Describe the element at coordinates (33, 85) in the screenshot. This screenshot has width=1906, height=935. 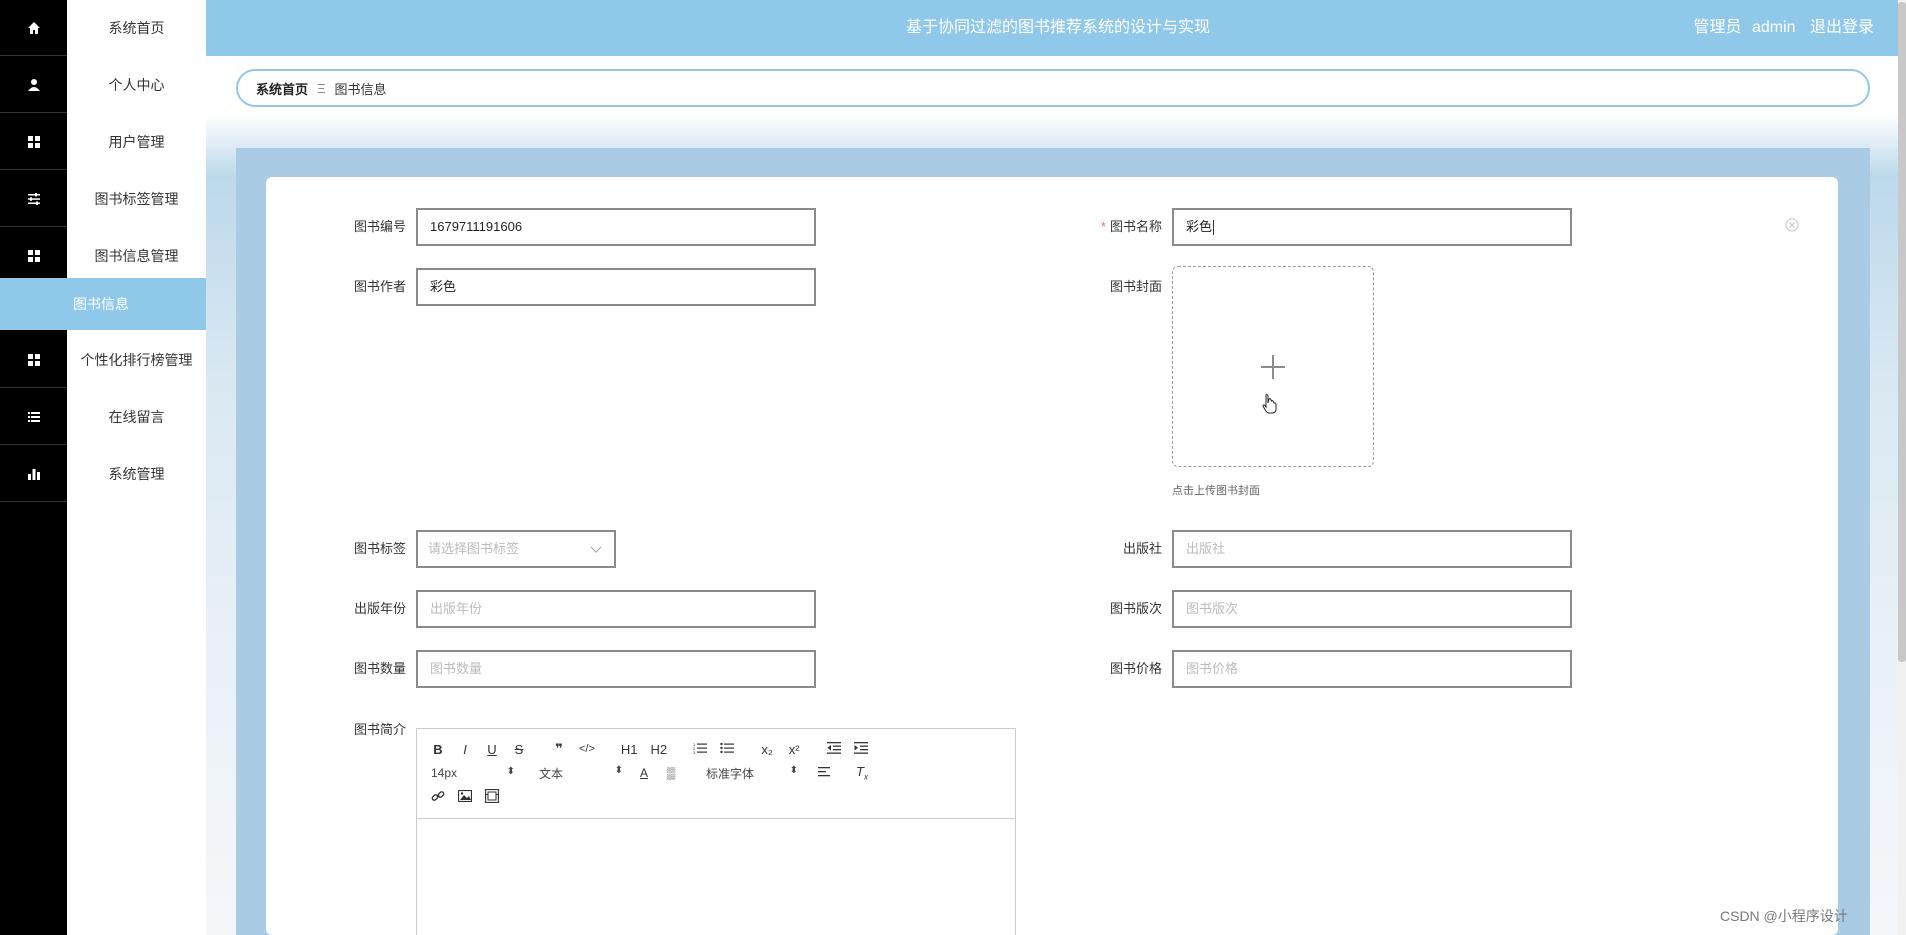
I see `user-icon` at that location.